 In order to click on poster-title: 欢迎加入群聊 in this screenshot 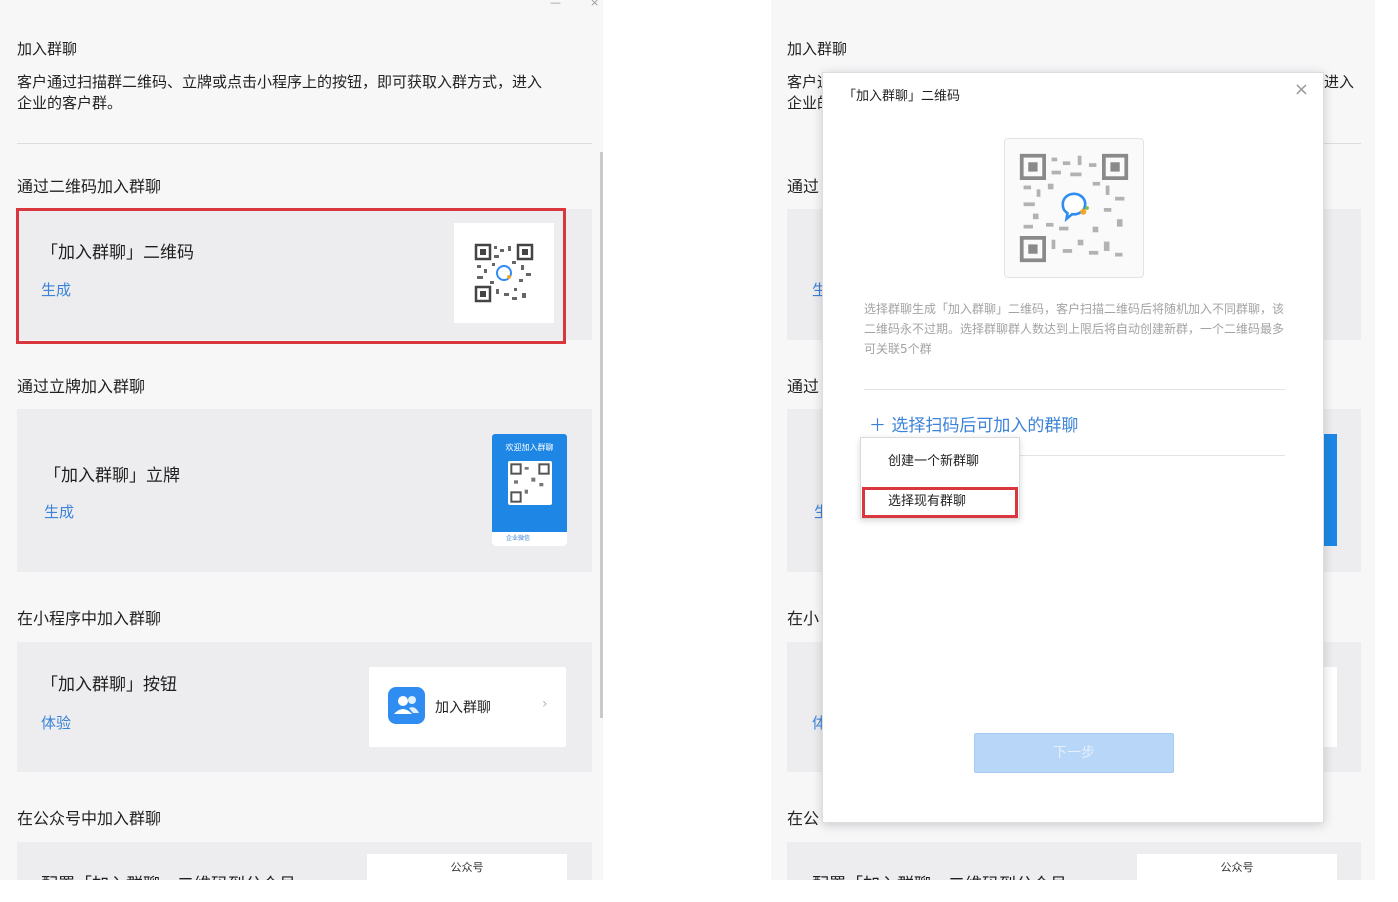, I will do `click(529, 447)`.